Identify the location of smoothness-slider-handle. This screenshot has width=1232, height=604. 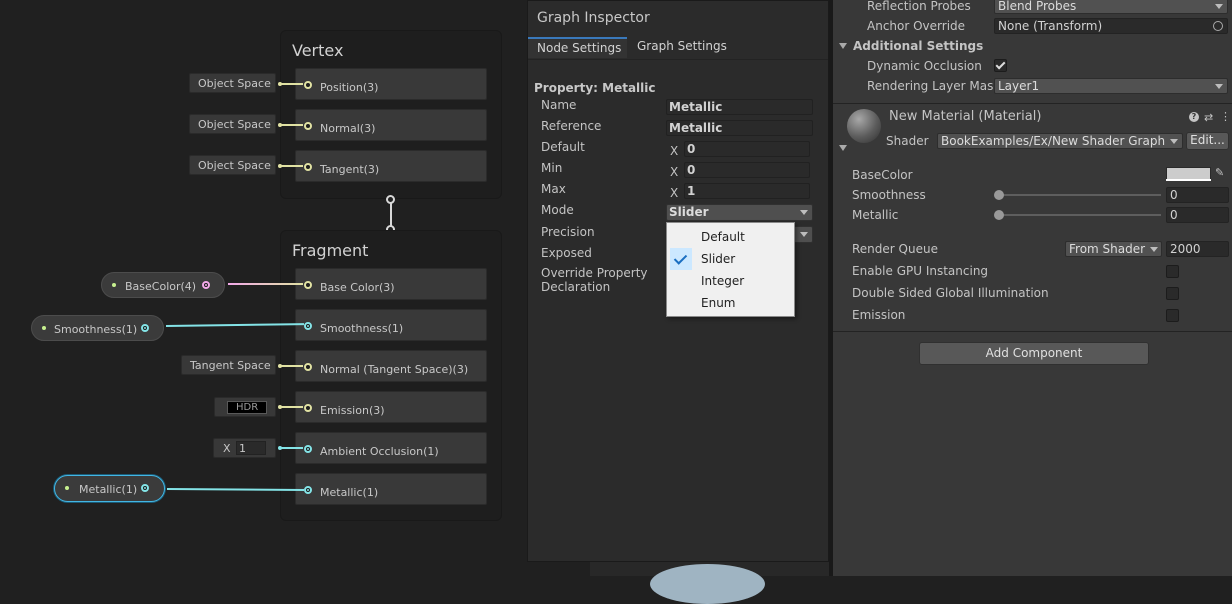
(999, 195).